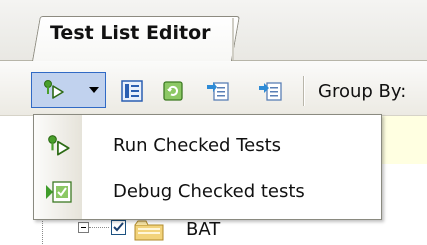 The height and width of the screenshot is (245, 427). Describe the element at coordinates (233, 39) in the screenshot. I see `tab-divider` at that location.